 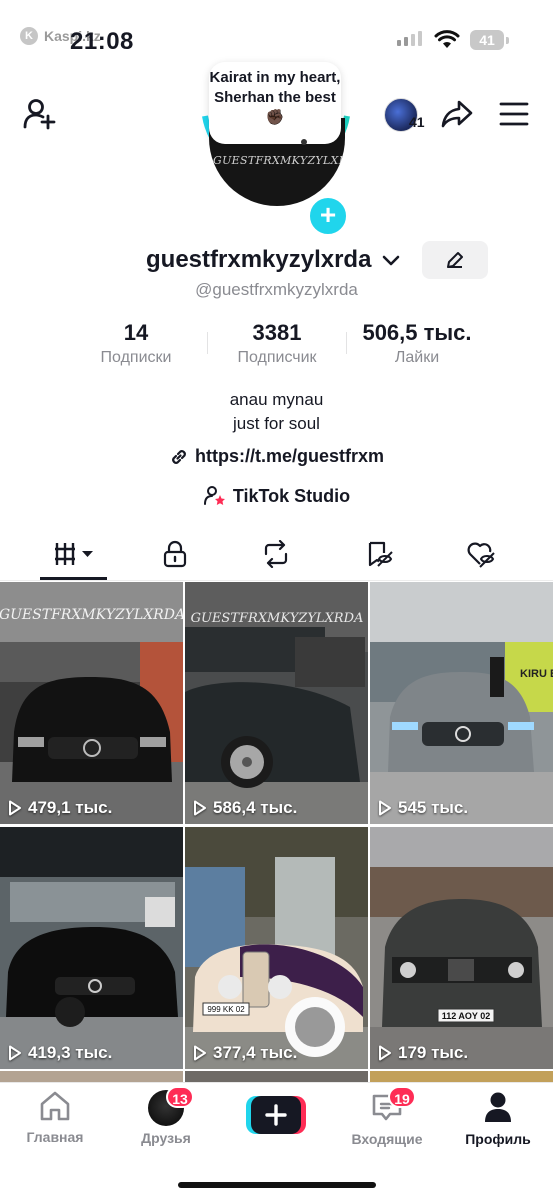 What do you see at coordinates (226, 1009) in the screenshot?
I see `video-overlay-text: 999 KK 02` at bounding box center [226, 1009].